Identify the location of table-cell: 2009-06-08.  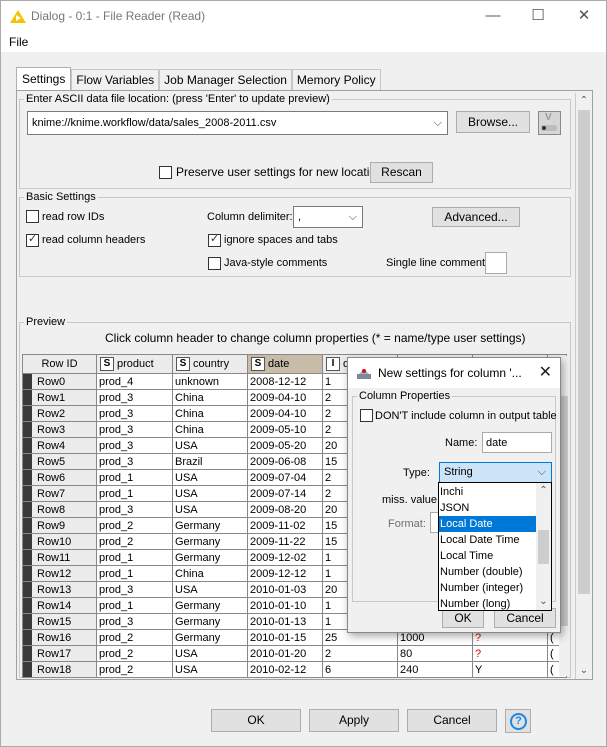
(285, 462).